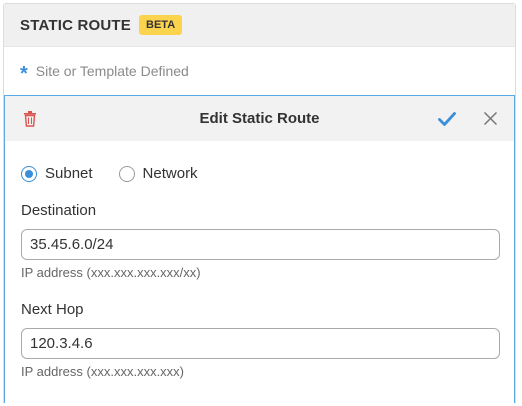 The image size is (522, 406). Describe the element at coordinates (76, 25) in the screenshot. I see `section-title: STATIC ROUTE` at that location.